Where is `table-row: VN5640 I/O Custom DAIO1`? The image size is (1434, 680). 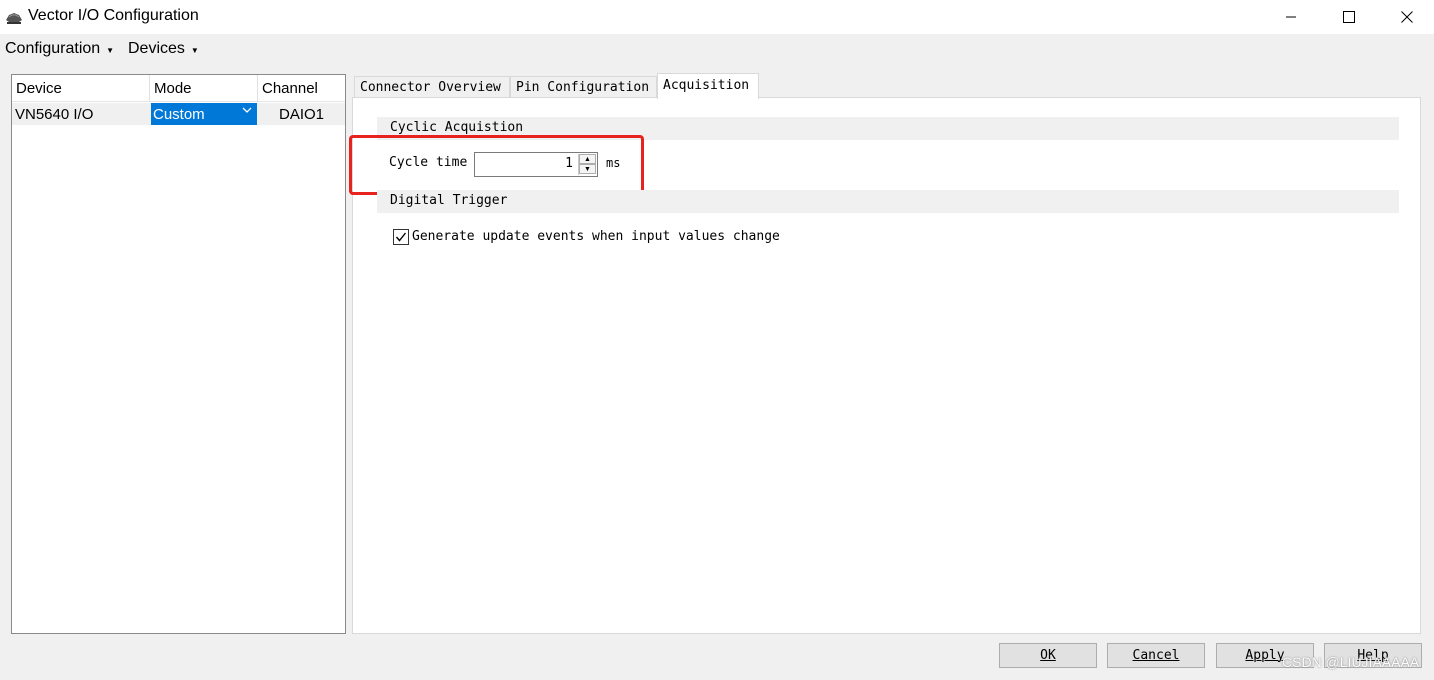 table-row: VN5640 I/O Custom DAIO1 is located at coordinates (178, 114).